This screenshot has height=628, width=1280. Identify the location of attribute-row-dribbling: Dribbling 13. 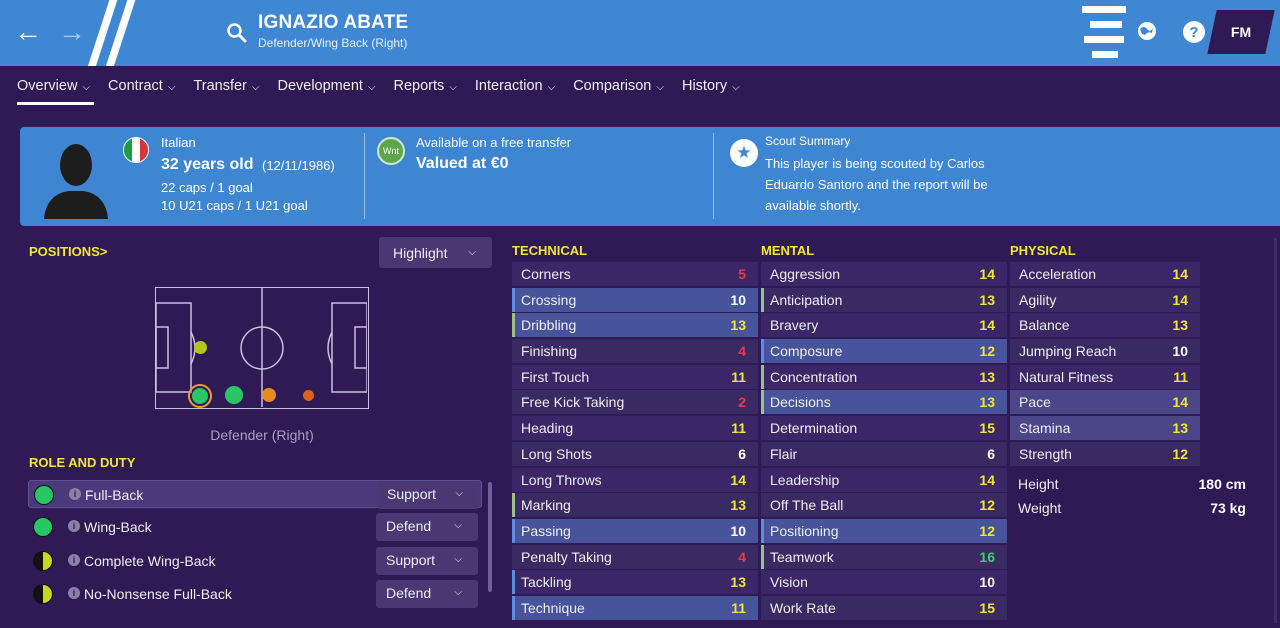
(635, 325).